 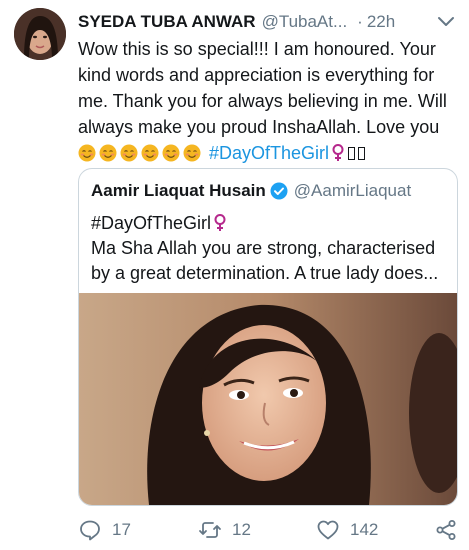 I want to click on quoted-tweet-header: Aamir Liaquat Husain @AamirLiaquat, so click(x=271, y=191).